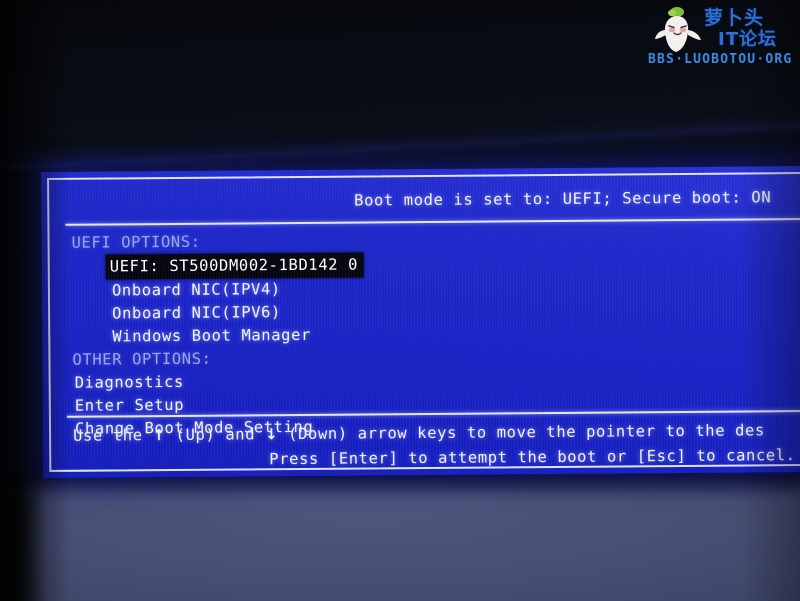  What do you see at coordinates (136, 242) in the screenshot?
I see `uefi-options-group-label: UEFI OPTIONS:` at bounding box center [136, 242].